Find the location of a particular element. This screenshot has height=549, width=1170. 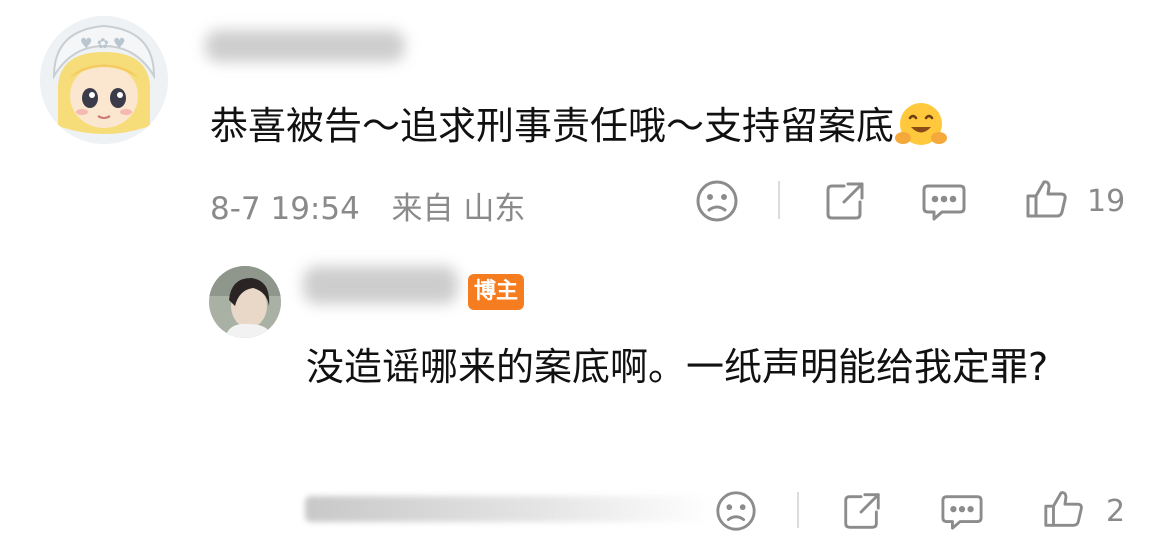

comment-meta: 8-7 19:54 来自 山东 is located at coordinates (367, 205).